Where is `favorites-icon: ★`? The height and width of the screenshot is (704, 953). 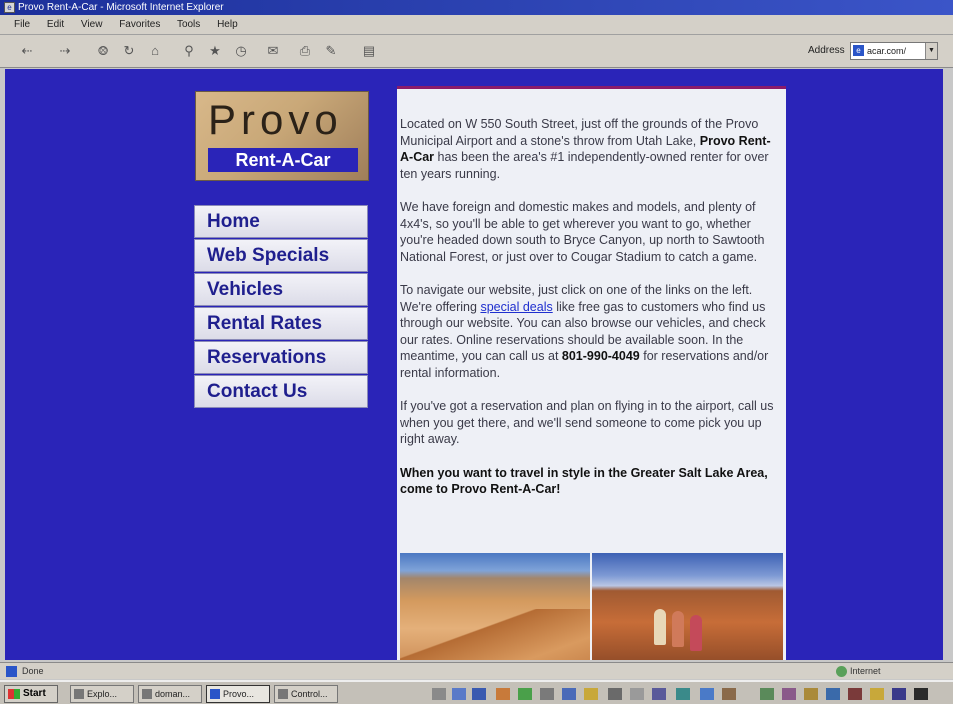
favorites-icon: ★ is located at coordinates (215, 51).